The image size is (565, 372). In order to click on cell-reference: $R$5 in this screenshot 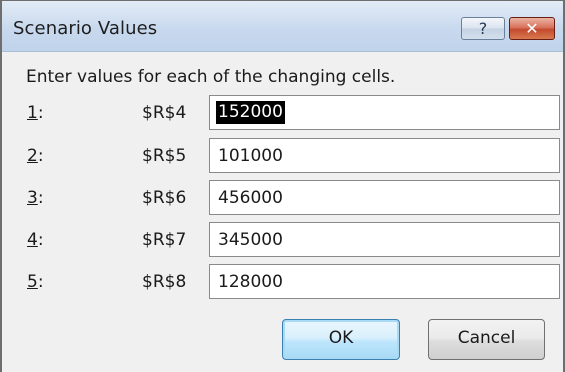, I will do `click(164, 156)`.